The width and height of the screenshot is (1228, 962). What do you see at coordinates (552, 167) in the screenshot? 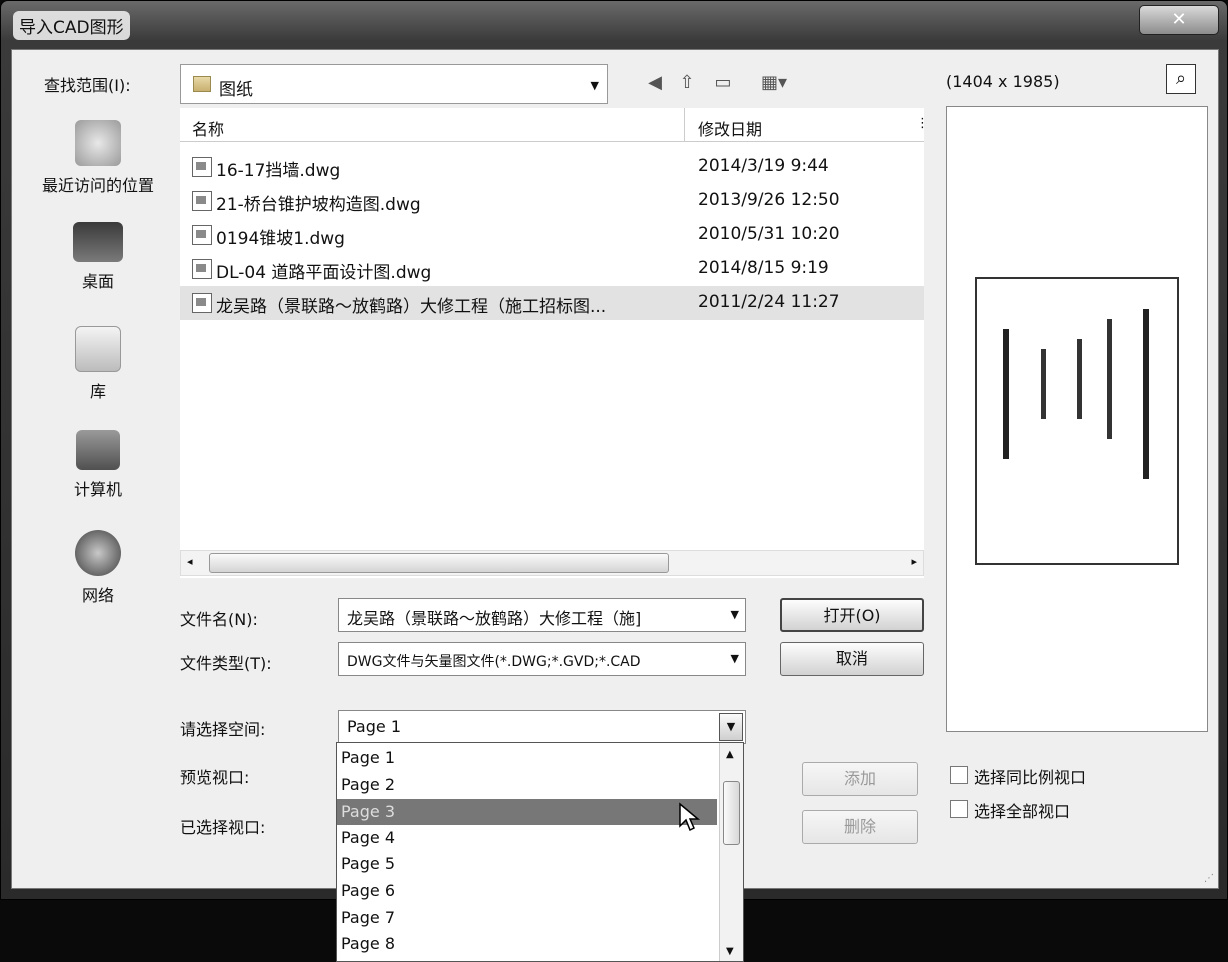
I see `file-row: 16-17挡墙.dwg 2014/3/19 9:44` at bounding box center [552, 167].